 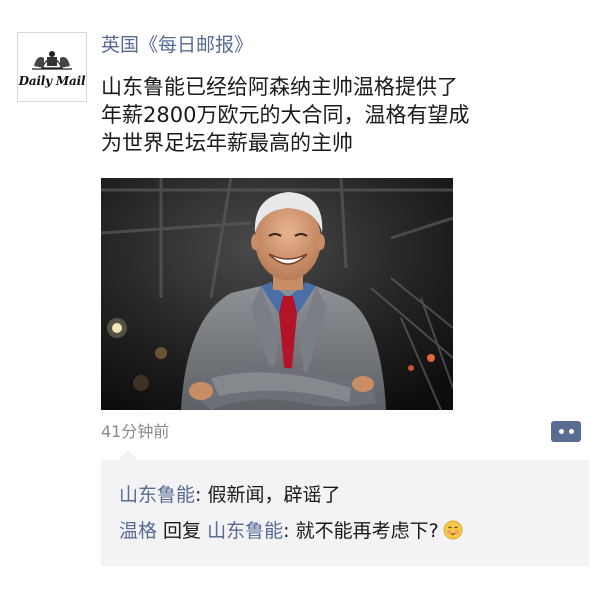 I want to click on avatar: Daily Mail, so click(x=52, y=67).